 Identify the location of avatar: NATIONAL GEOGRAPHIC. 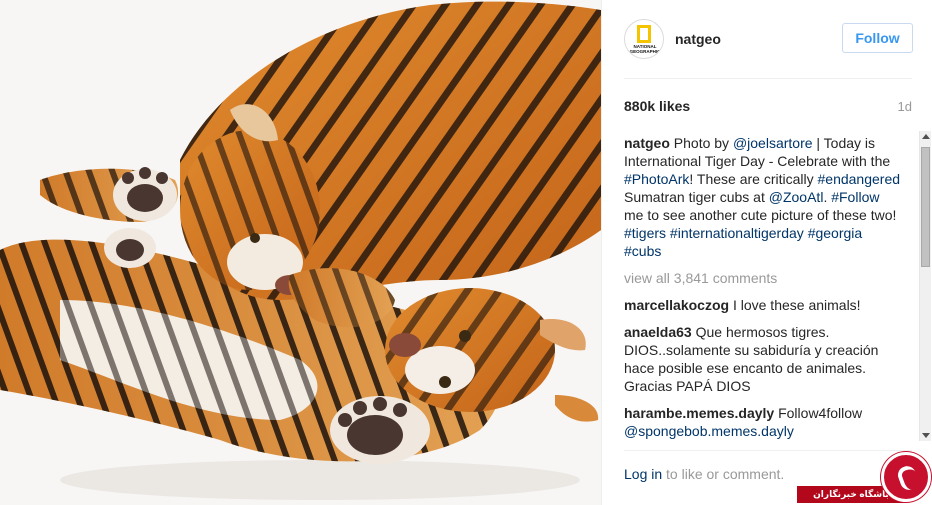
(644, 39).